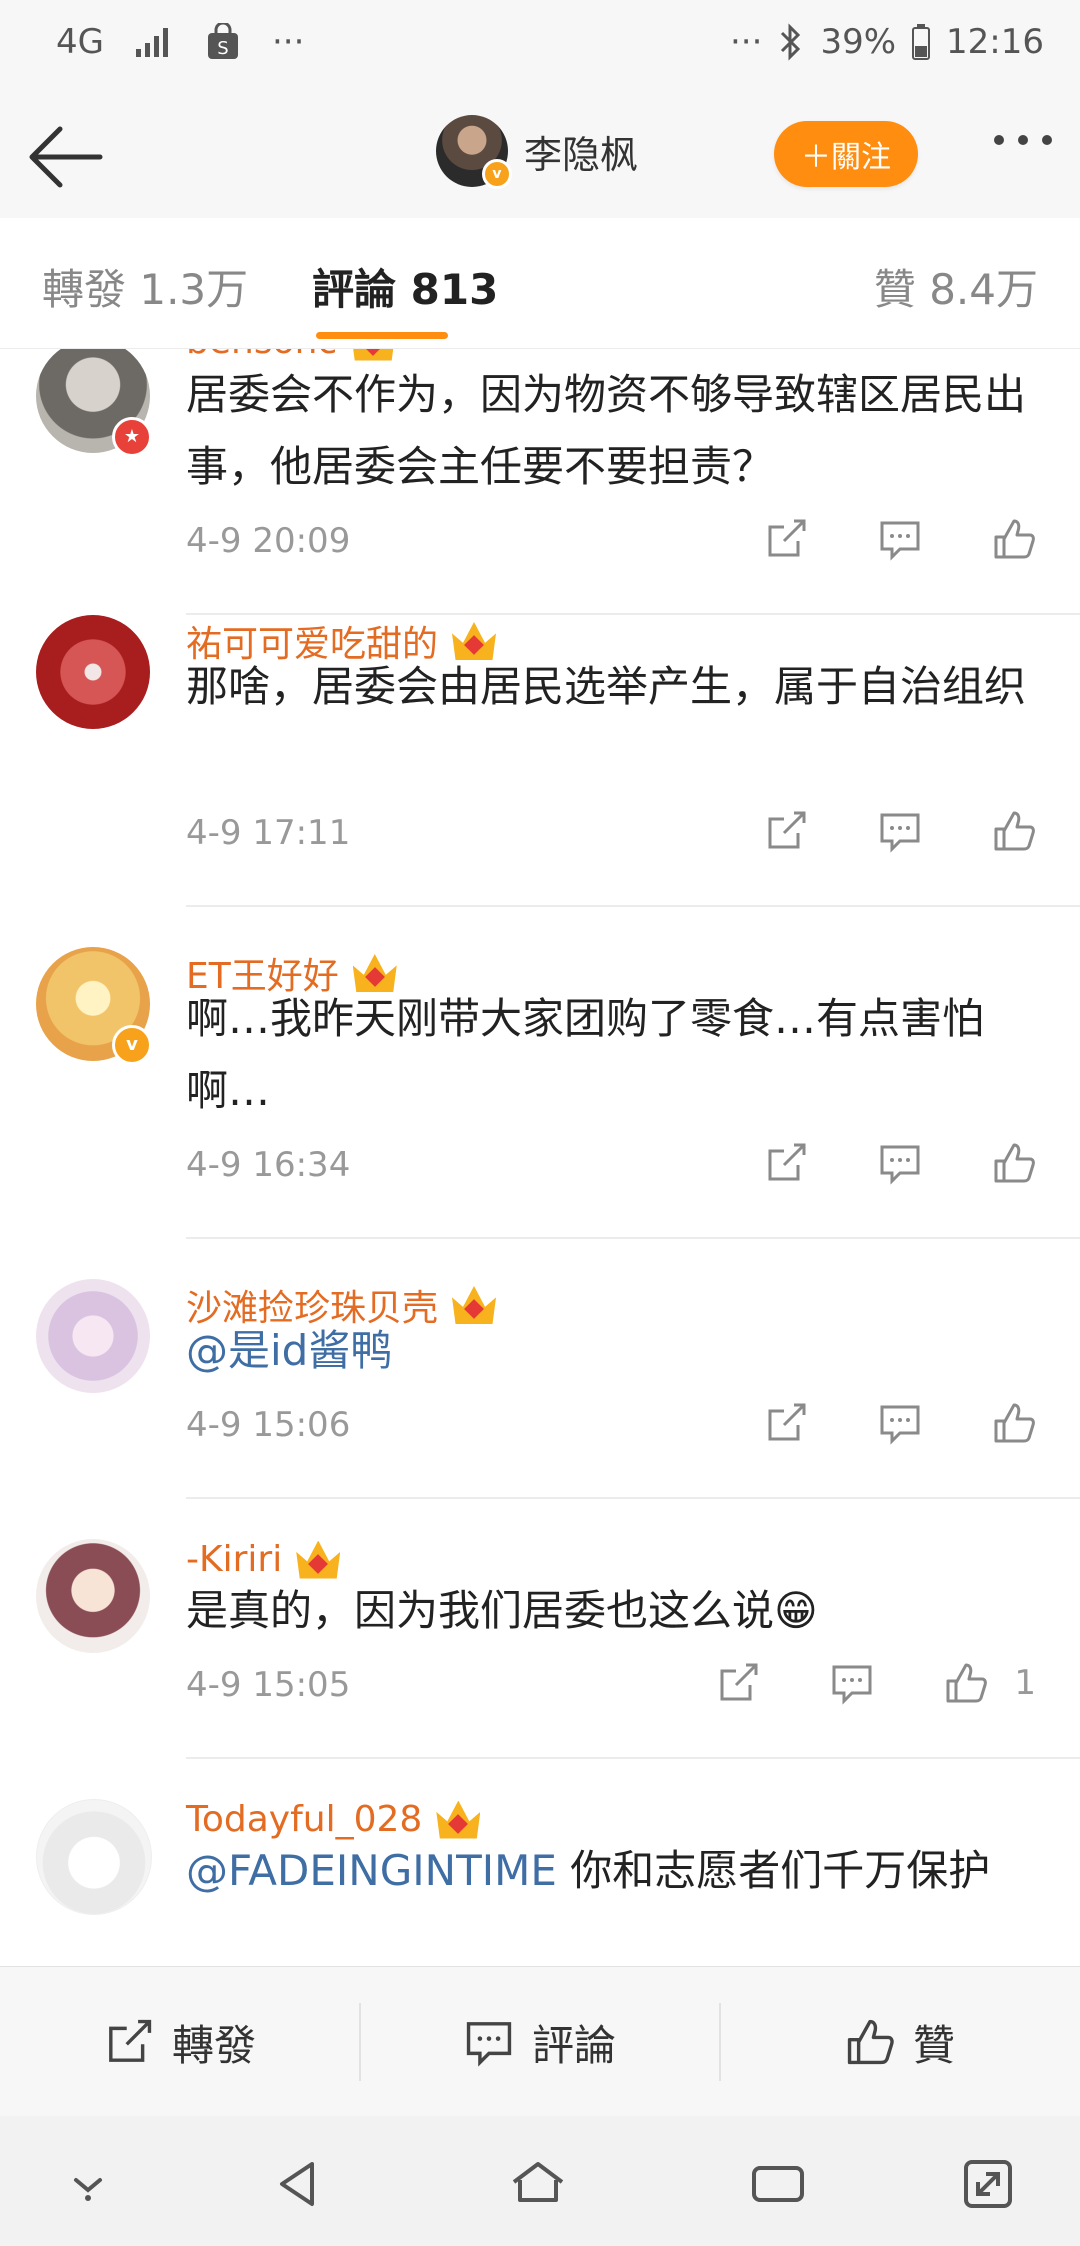 This screenshot has height=2246, width=1080. Describe the element at coordinates (180, 42) in the screenshot. I see `status-left: 4G S ···` at that location.